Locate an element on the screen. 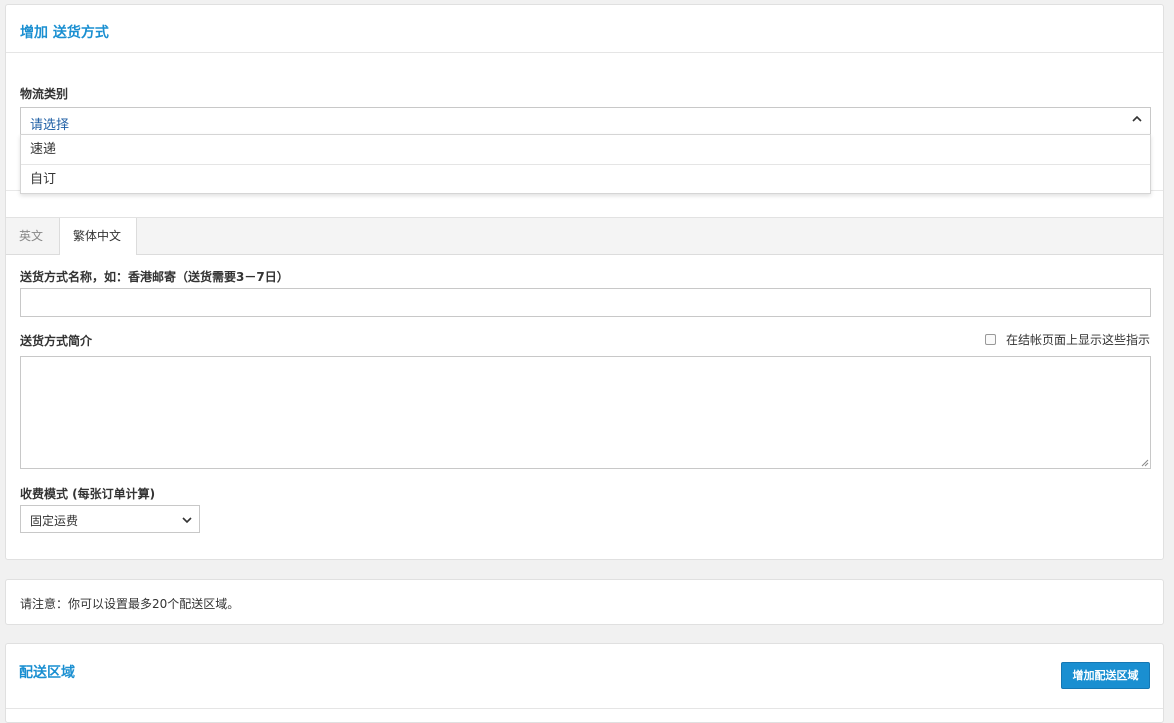 This screenshot has height=723, width=1174. zones-title: 配送区域 is located at coordinates (47, 673).